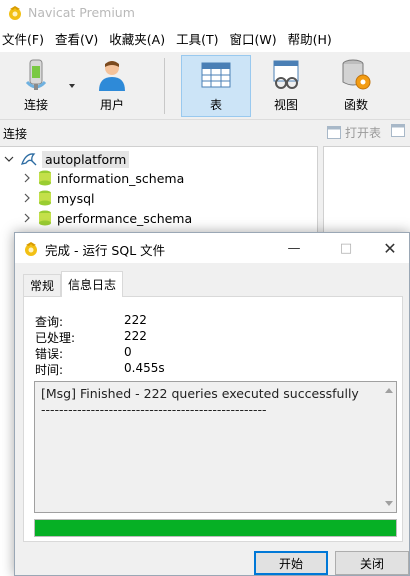 This screenshot has height=576, width=410. I want to click on title-bar: Navicat Premium, so click(205, 14).